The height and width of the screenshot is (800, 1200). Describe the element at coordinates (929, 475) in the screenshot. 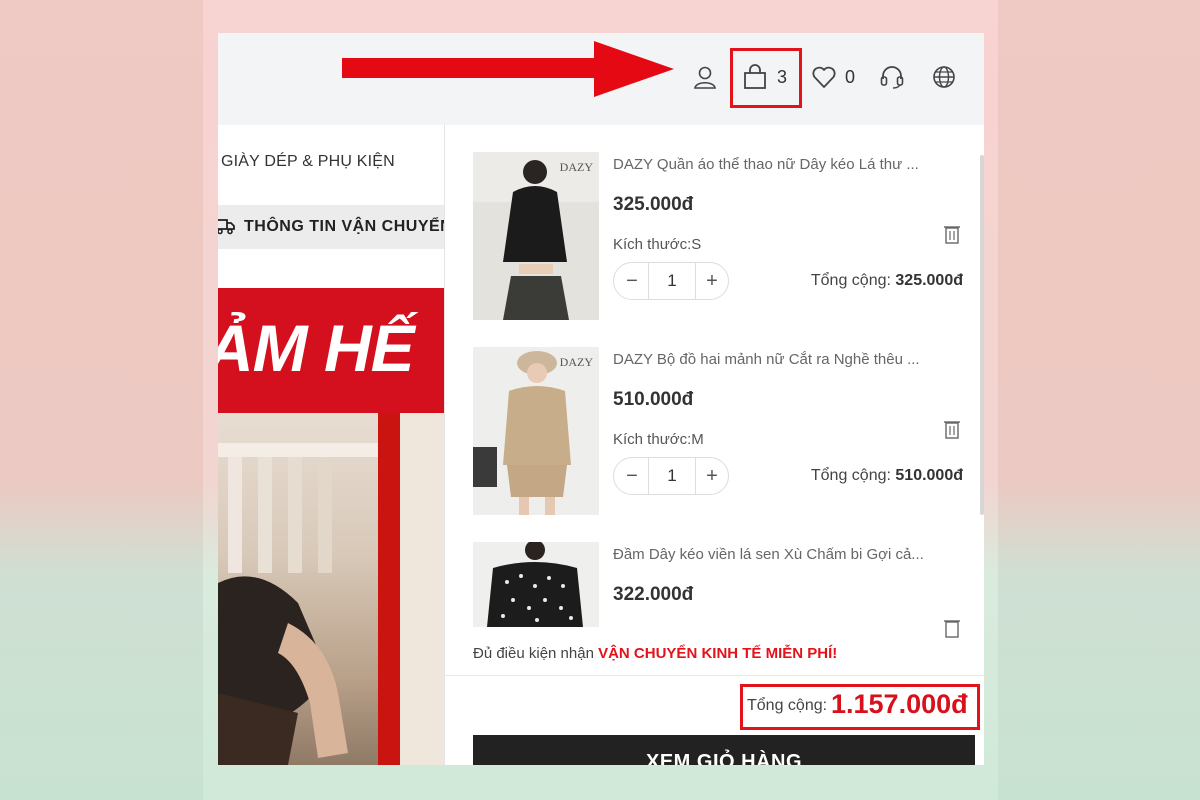

I see `item-total-value: 510.000đ` at that location.